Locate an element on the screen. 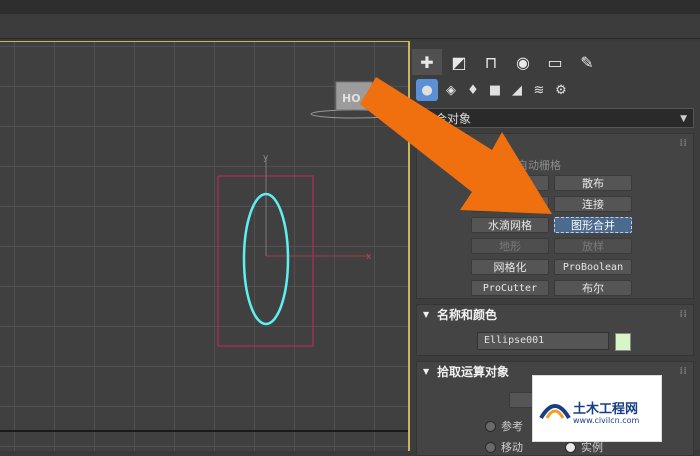 The width and height of the screenshot is (700, 456). category-dropdown: 复合对象 ▼ is located at coordinates (555, 118).